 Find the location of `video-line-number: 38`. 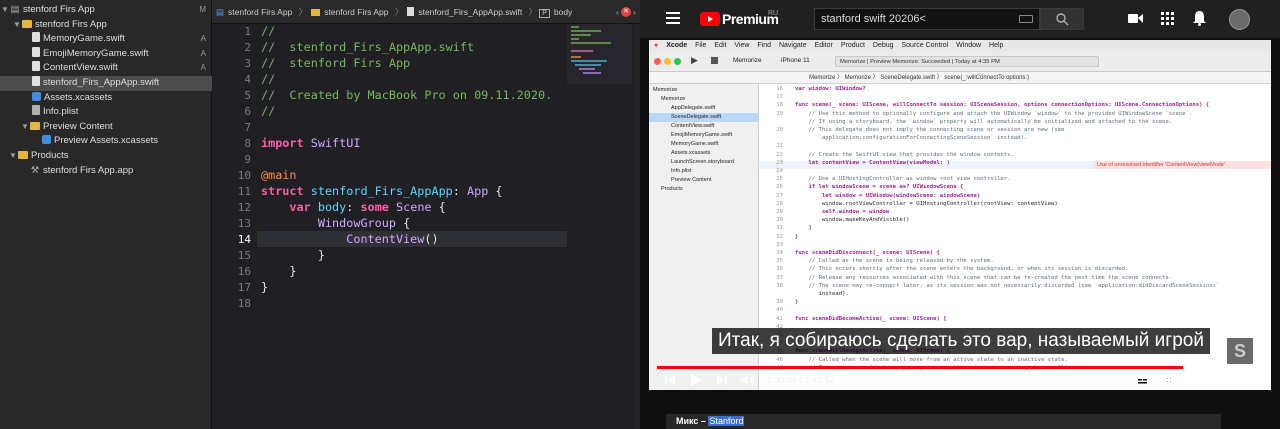

video-line-number: 38 is located at coordinates (779, 285).